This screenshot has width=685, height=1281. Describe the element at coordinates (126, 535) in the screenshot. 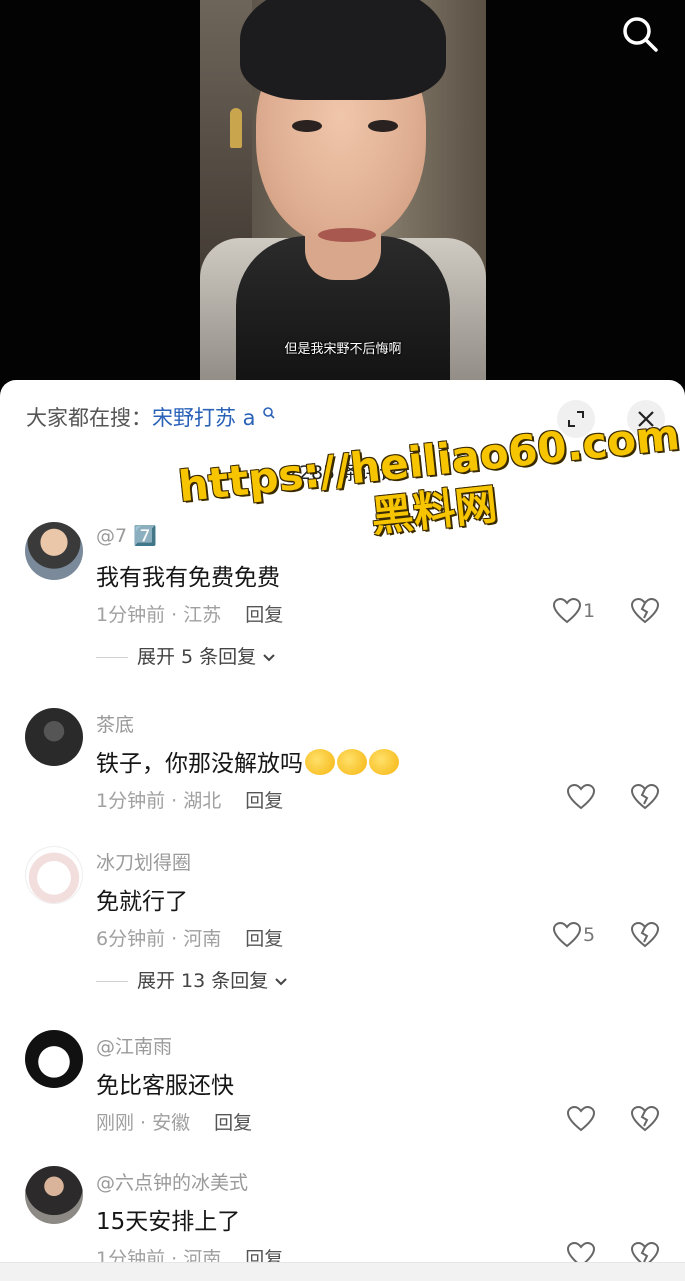

I see `comment-username: @7 7️⃣` at that location.